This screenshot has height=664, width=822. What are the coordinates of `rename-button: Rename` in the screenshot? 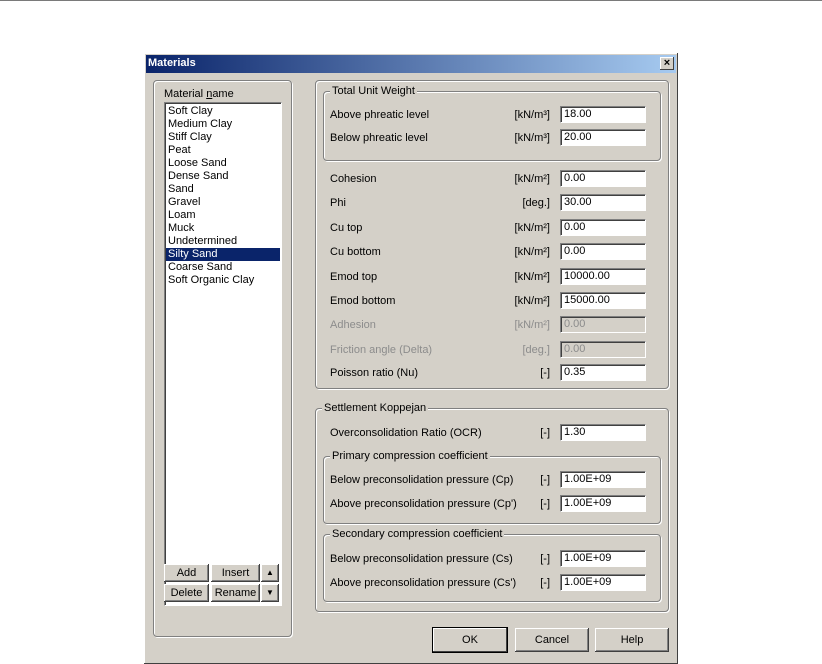 It's located at (235, 593).